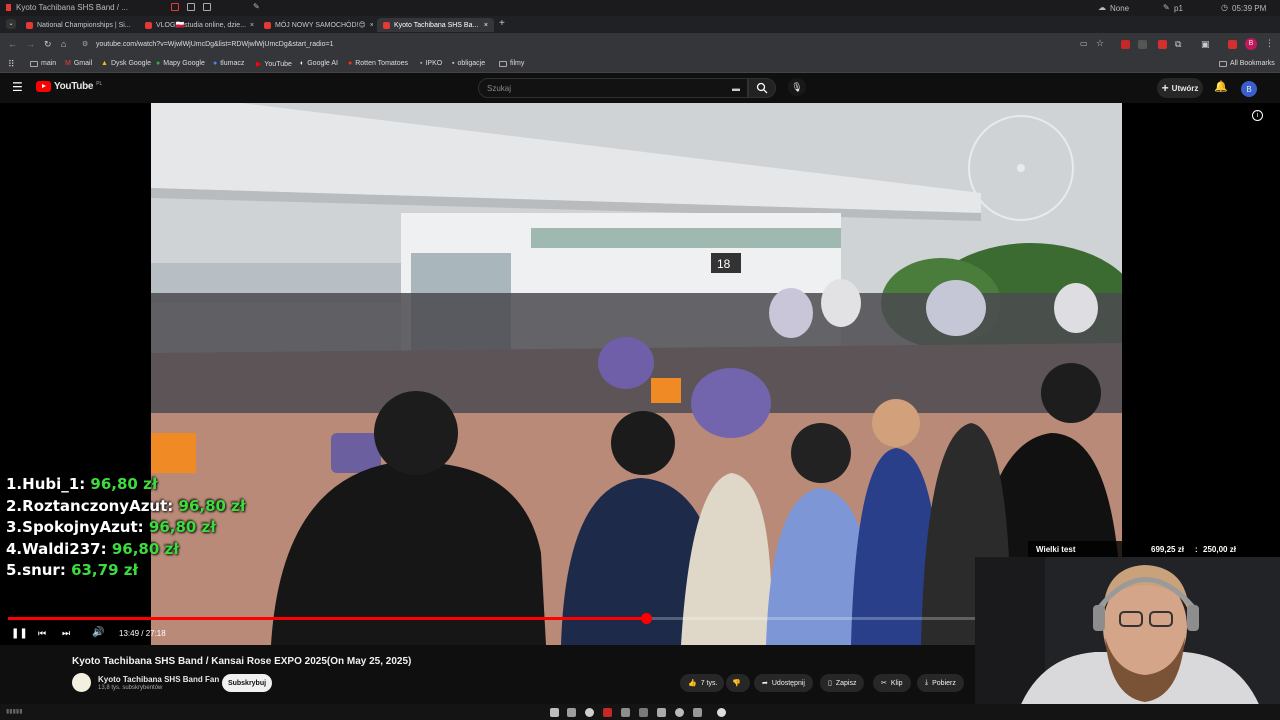 The height and width of the screenshot is (720, 1280). Describe the element at coordinates (14, 712) in the screenshot. I see `taskbar-status-text: ▮▮▮▮▮` at that location.